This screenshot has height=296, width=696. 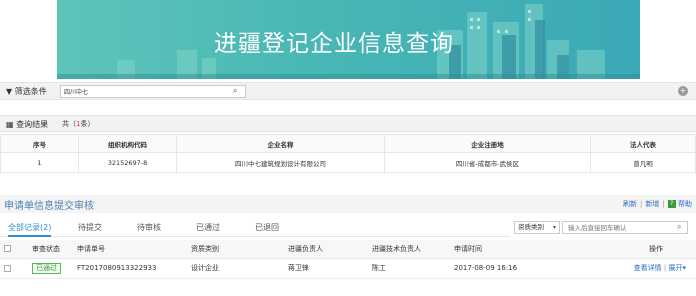 What do you see at coordinates (14, 268) in the screenshot?
I see `row-checkbox-cell` at bounding box center [14, 268].